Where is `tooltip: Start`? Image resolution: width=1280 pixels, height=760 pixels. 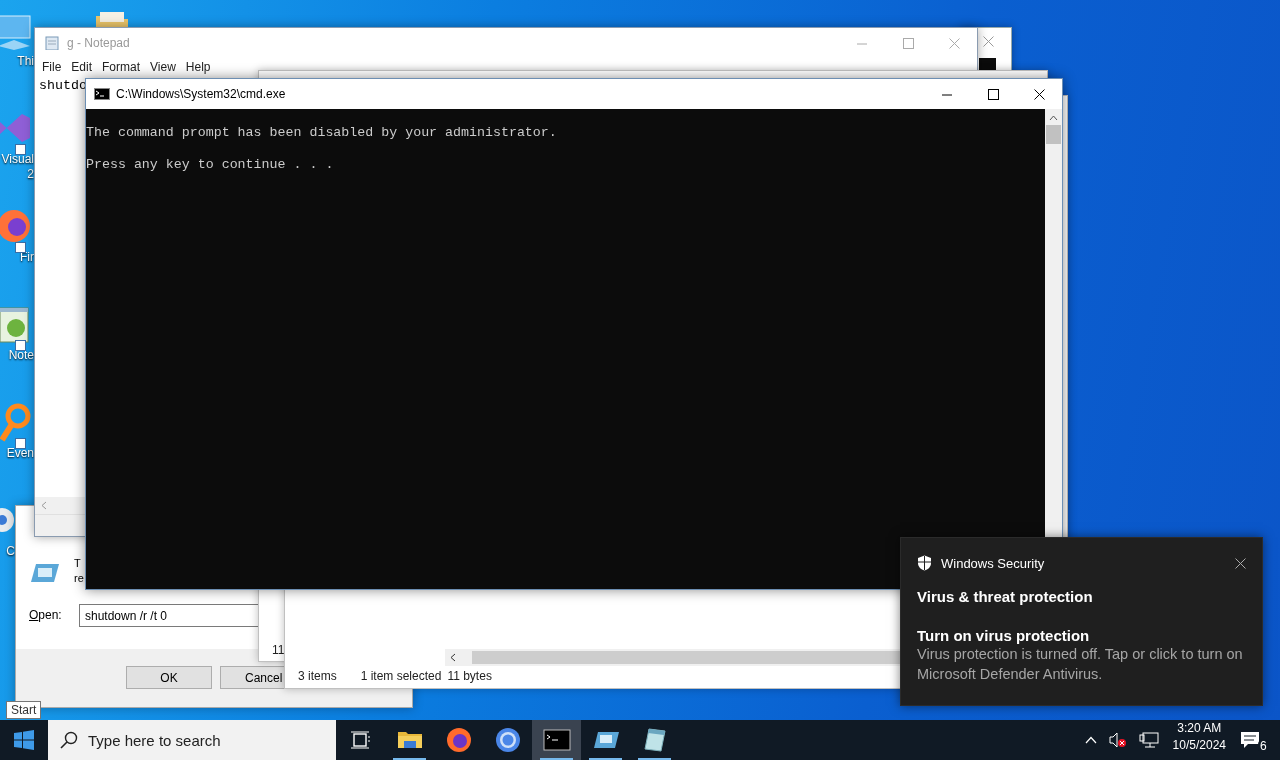 tooltip: Start is located at coordinates (24, 710).